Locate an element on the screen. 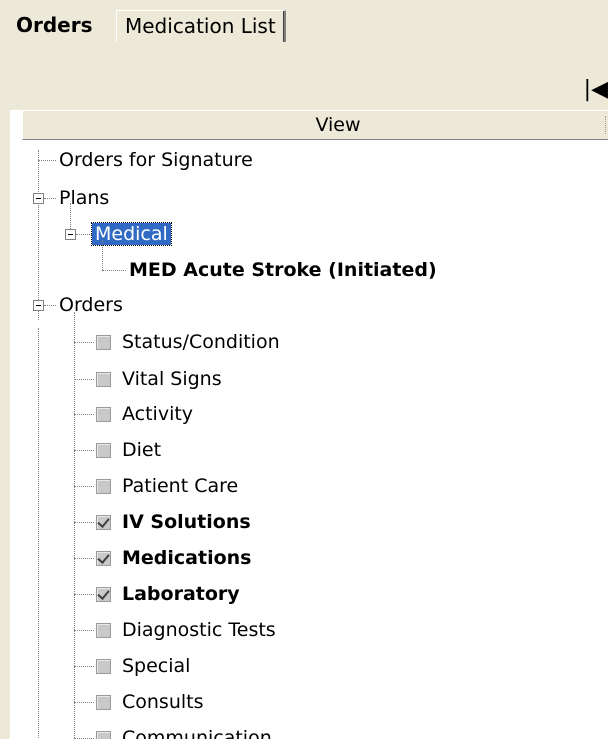 Image resolution: width=608 pixels, height=739 pixels. tree-node-orders: Orders is located at coordinates (91, 305).